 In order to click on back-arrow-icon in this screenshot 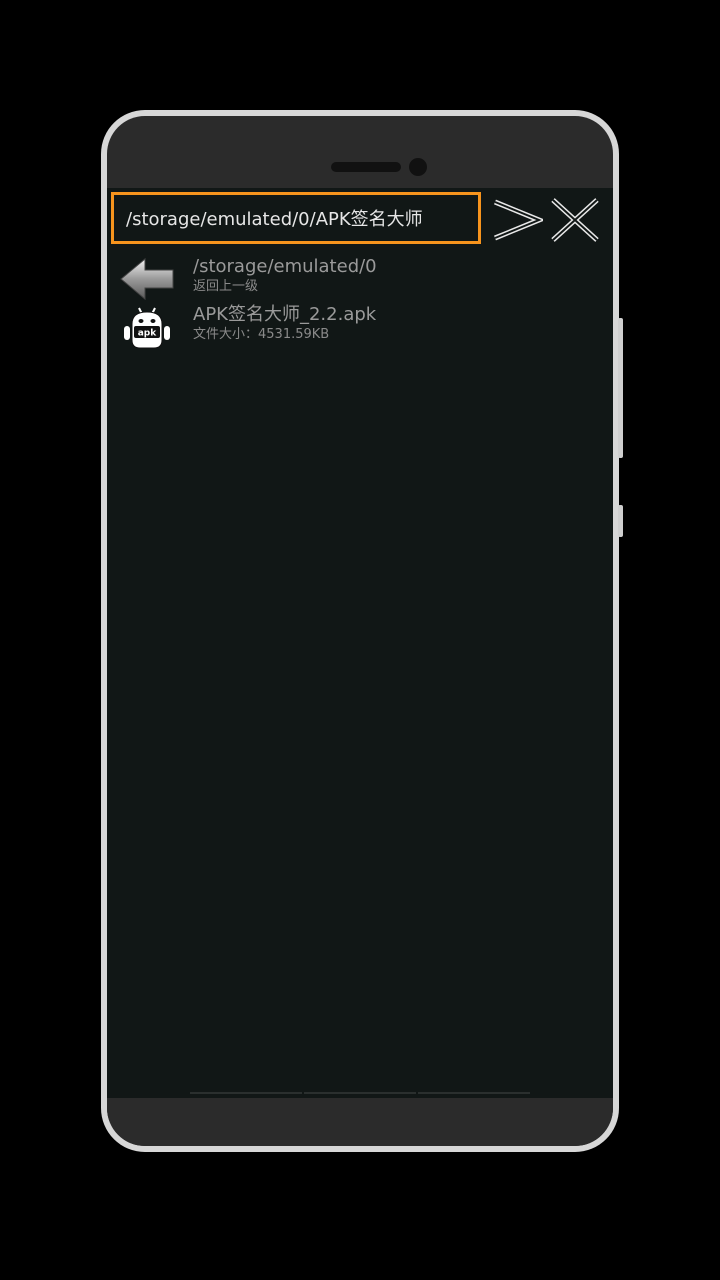, I will do `click(147, 279)`.